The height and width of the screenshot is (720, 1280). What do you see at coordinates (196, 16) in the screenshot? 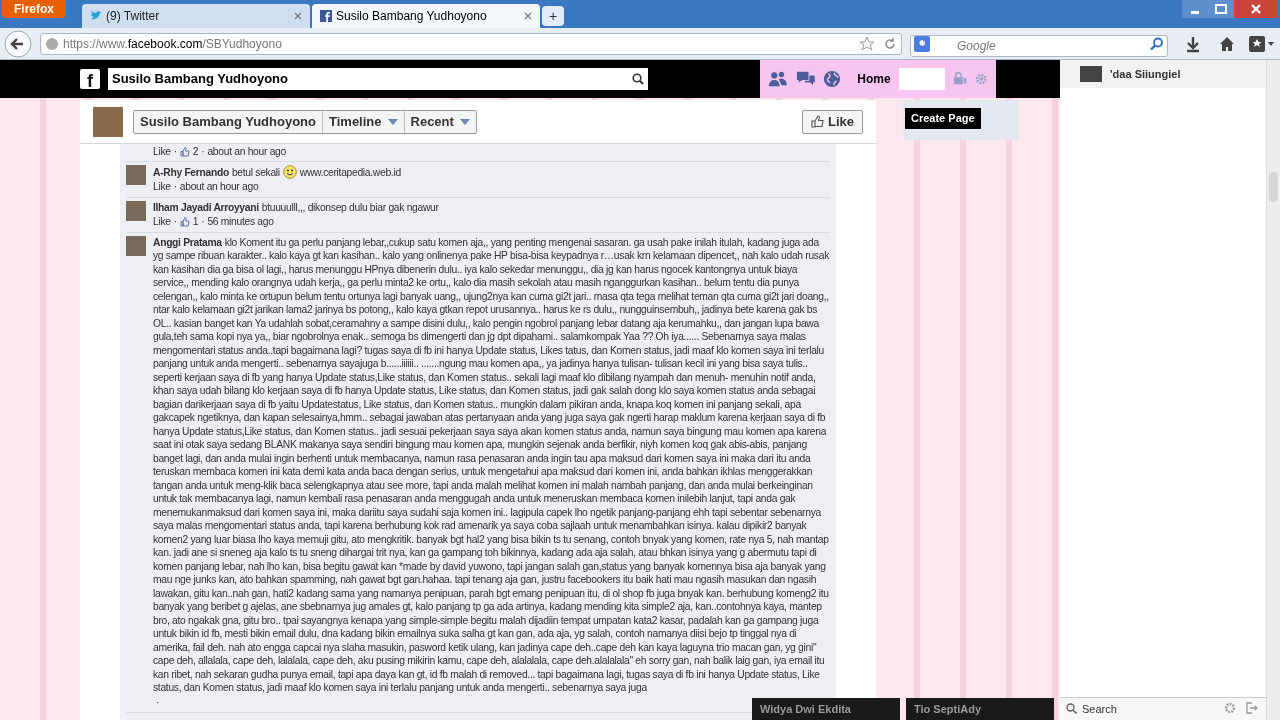
I see `browser-tab: (9) Twitter` at bounding box center [196, 16].